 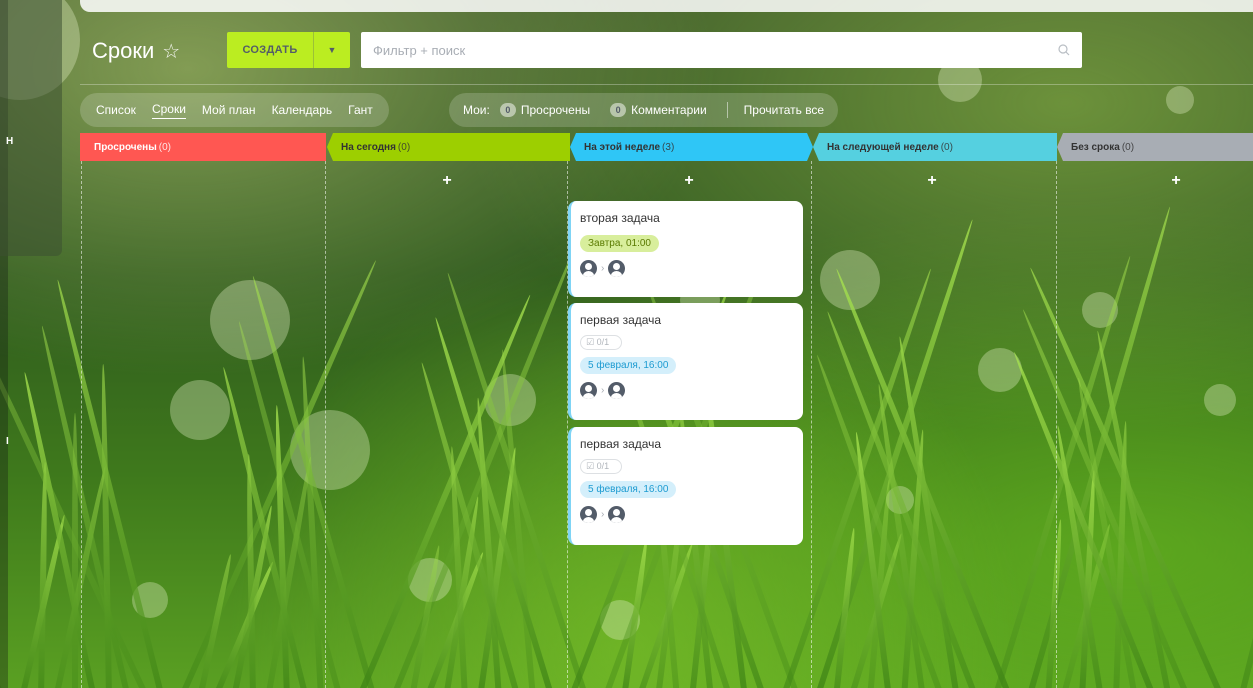 What do you see at coordinates (125, 147) in the screenshot?
I see `column-title: Просрочены` at bounding box center [125, 147].